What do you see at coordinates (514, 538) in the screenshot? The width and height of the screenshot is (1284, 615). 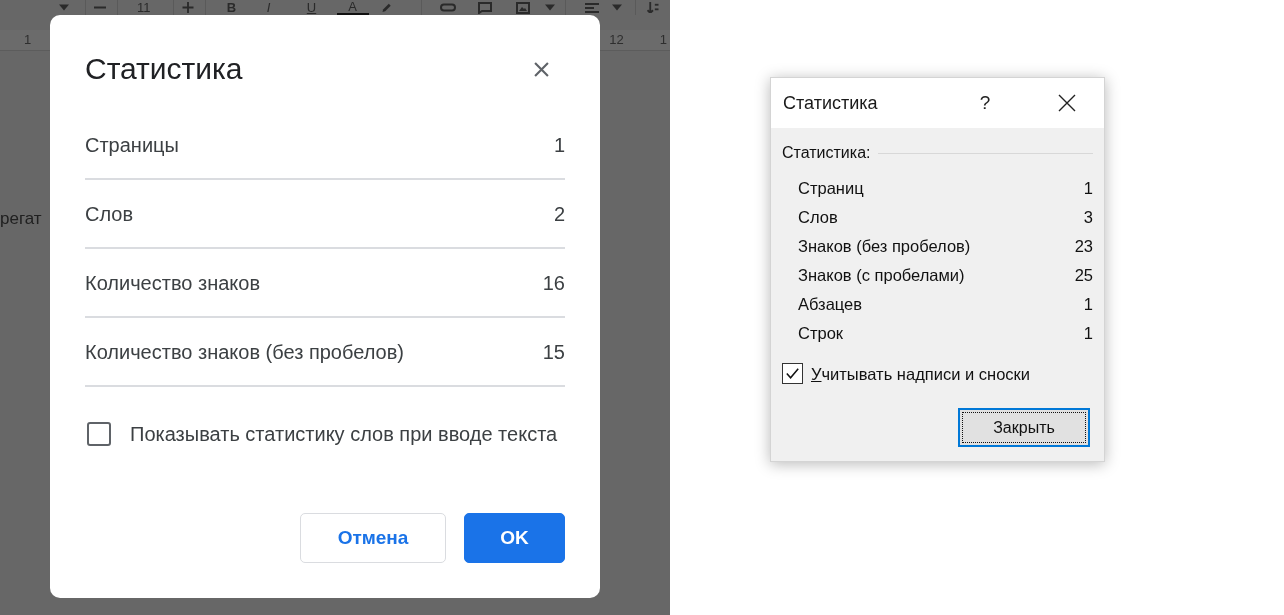 I see `ok-button: OK` at bounding box center [514, 538].